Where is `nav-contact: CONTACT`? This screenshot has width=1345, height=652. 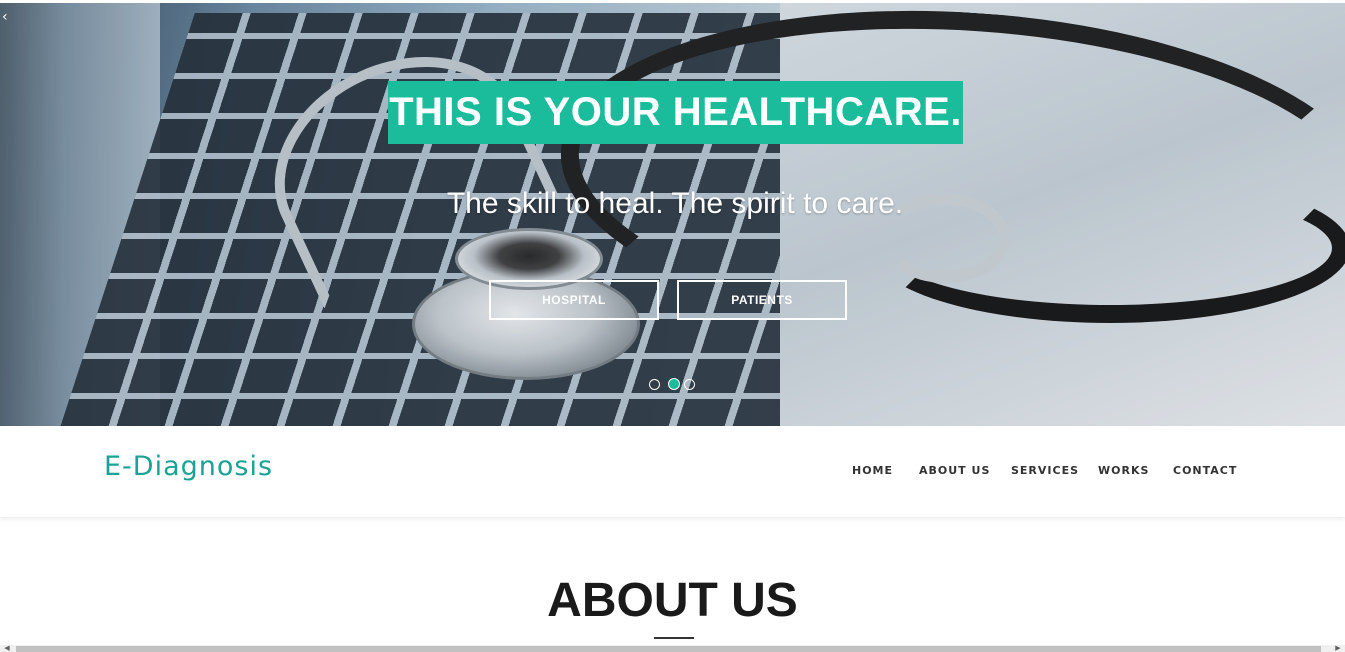 nav-contact: CONTACT is located at coordinates (1205, 470).